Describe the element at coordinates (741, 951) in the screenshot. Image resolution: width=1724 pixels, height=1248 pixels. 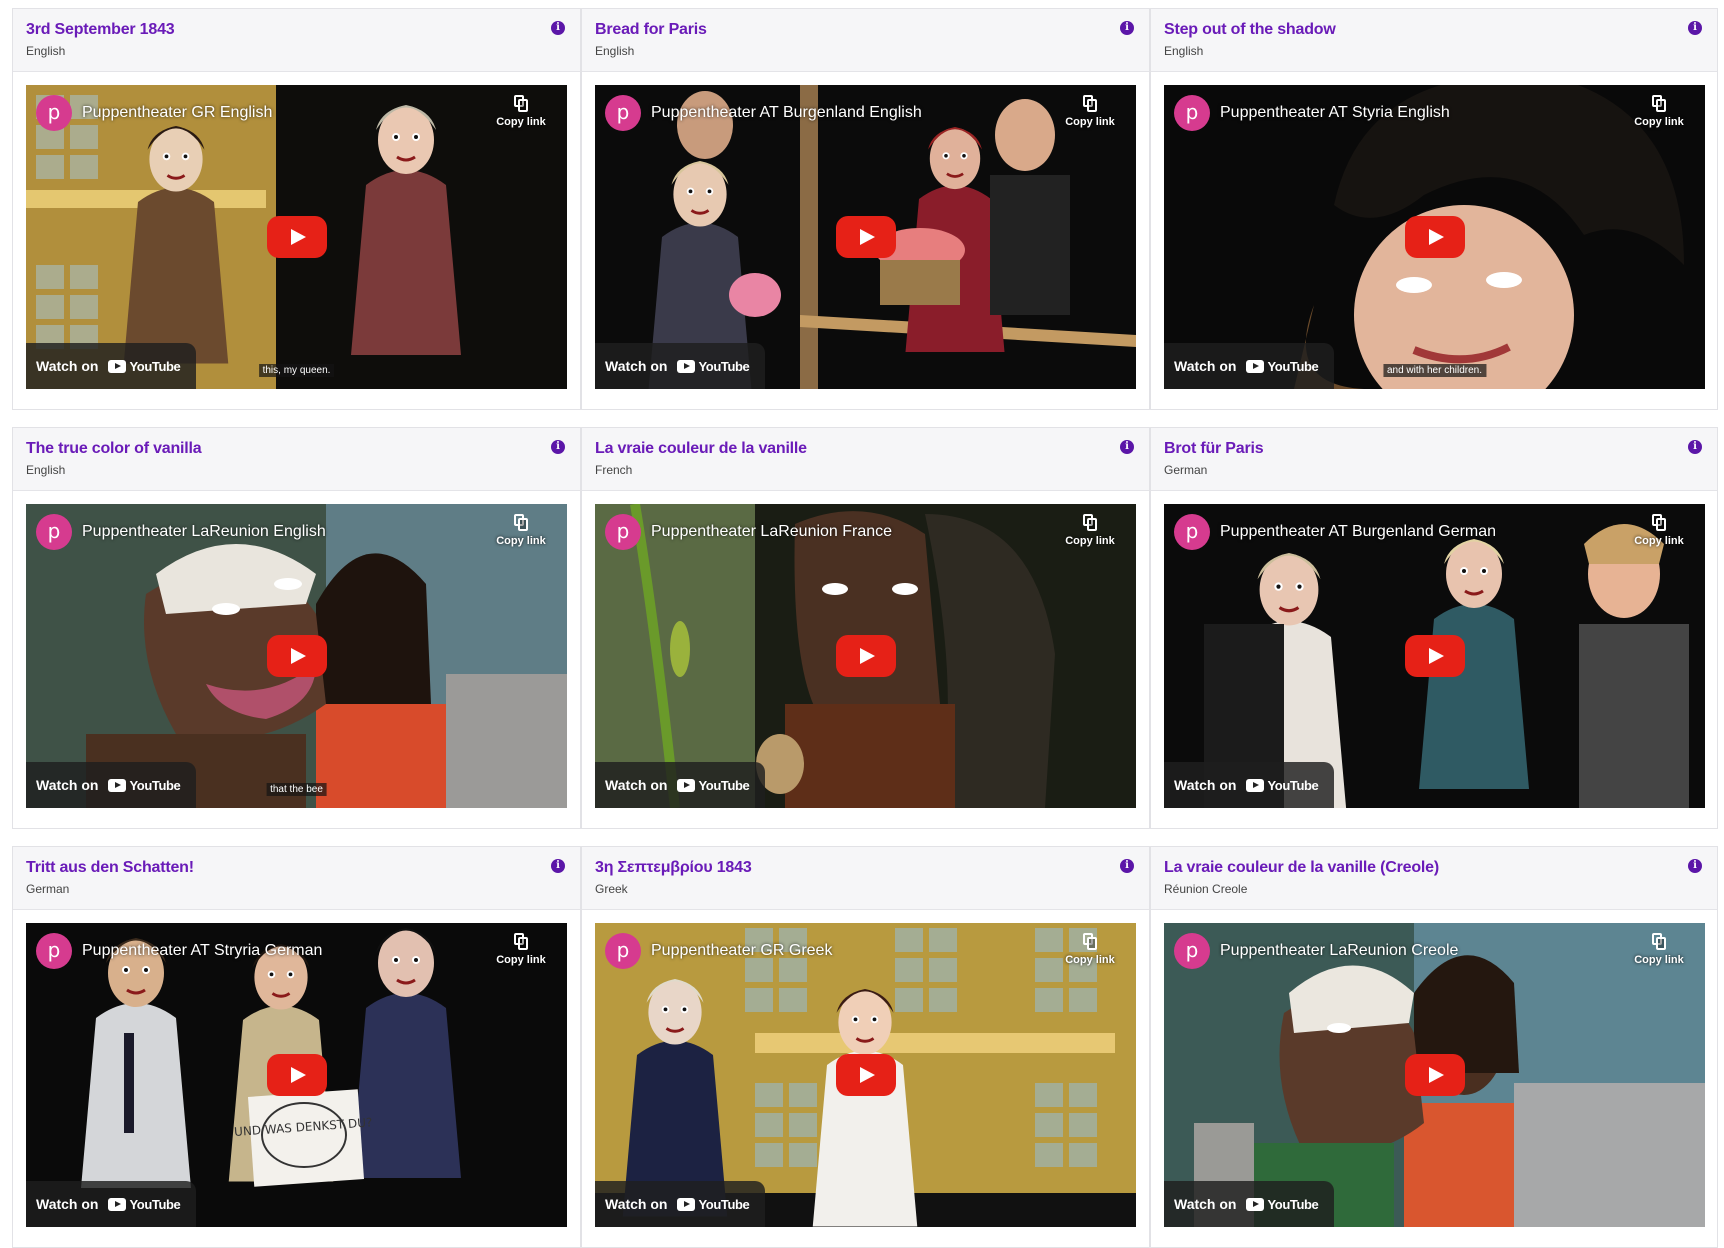
I see `channel-name: Puppentheater GR Greek` at that location.